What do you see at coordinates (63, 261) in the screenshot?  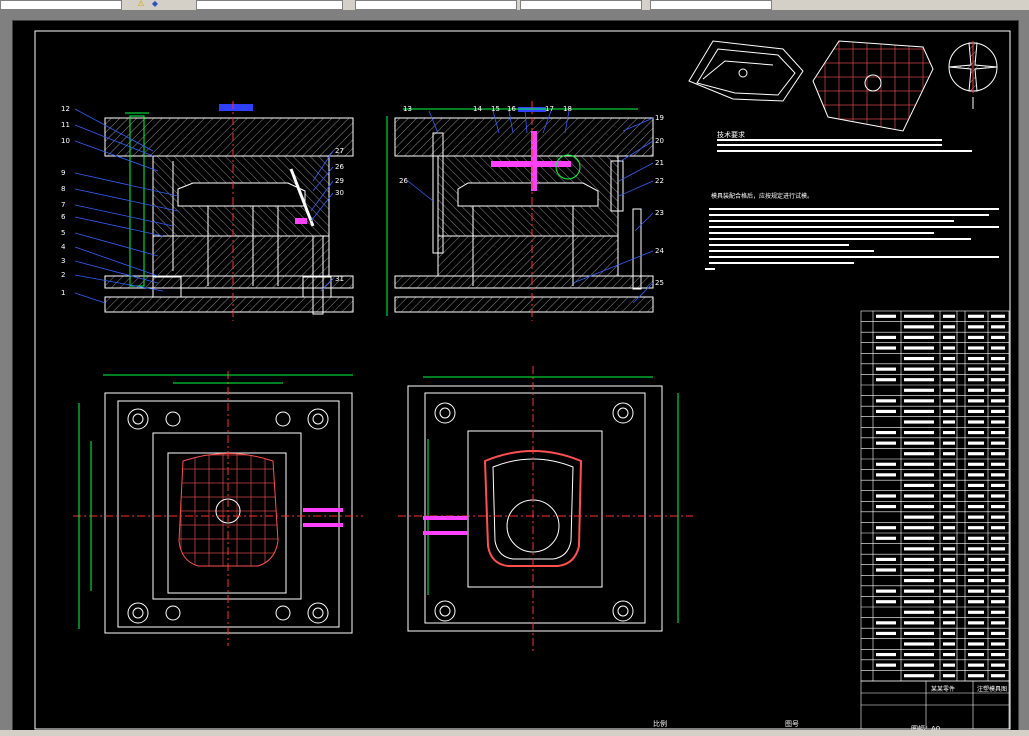 I see `callout-3: 3` at bounding box center [63, 261].